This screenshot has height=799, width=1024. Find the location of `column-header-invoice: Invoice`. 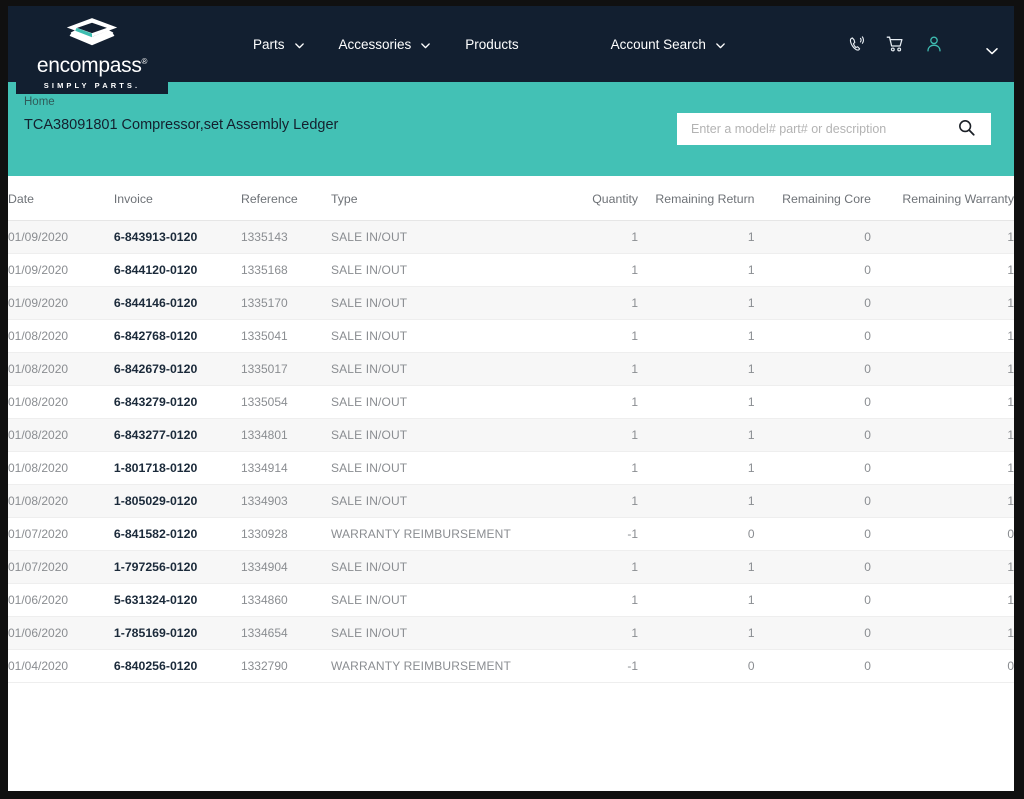

column-header-invoice: Invoice is located at coordinates (177, 198).